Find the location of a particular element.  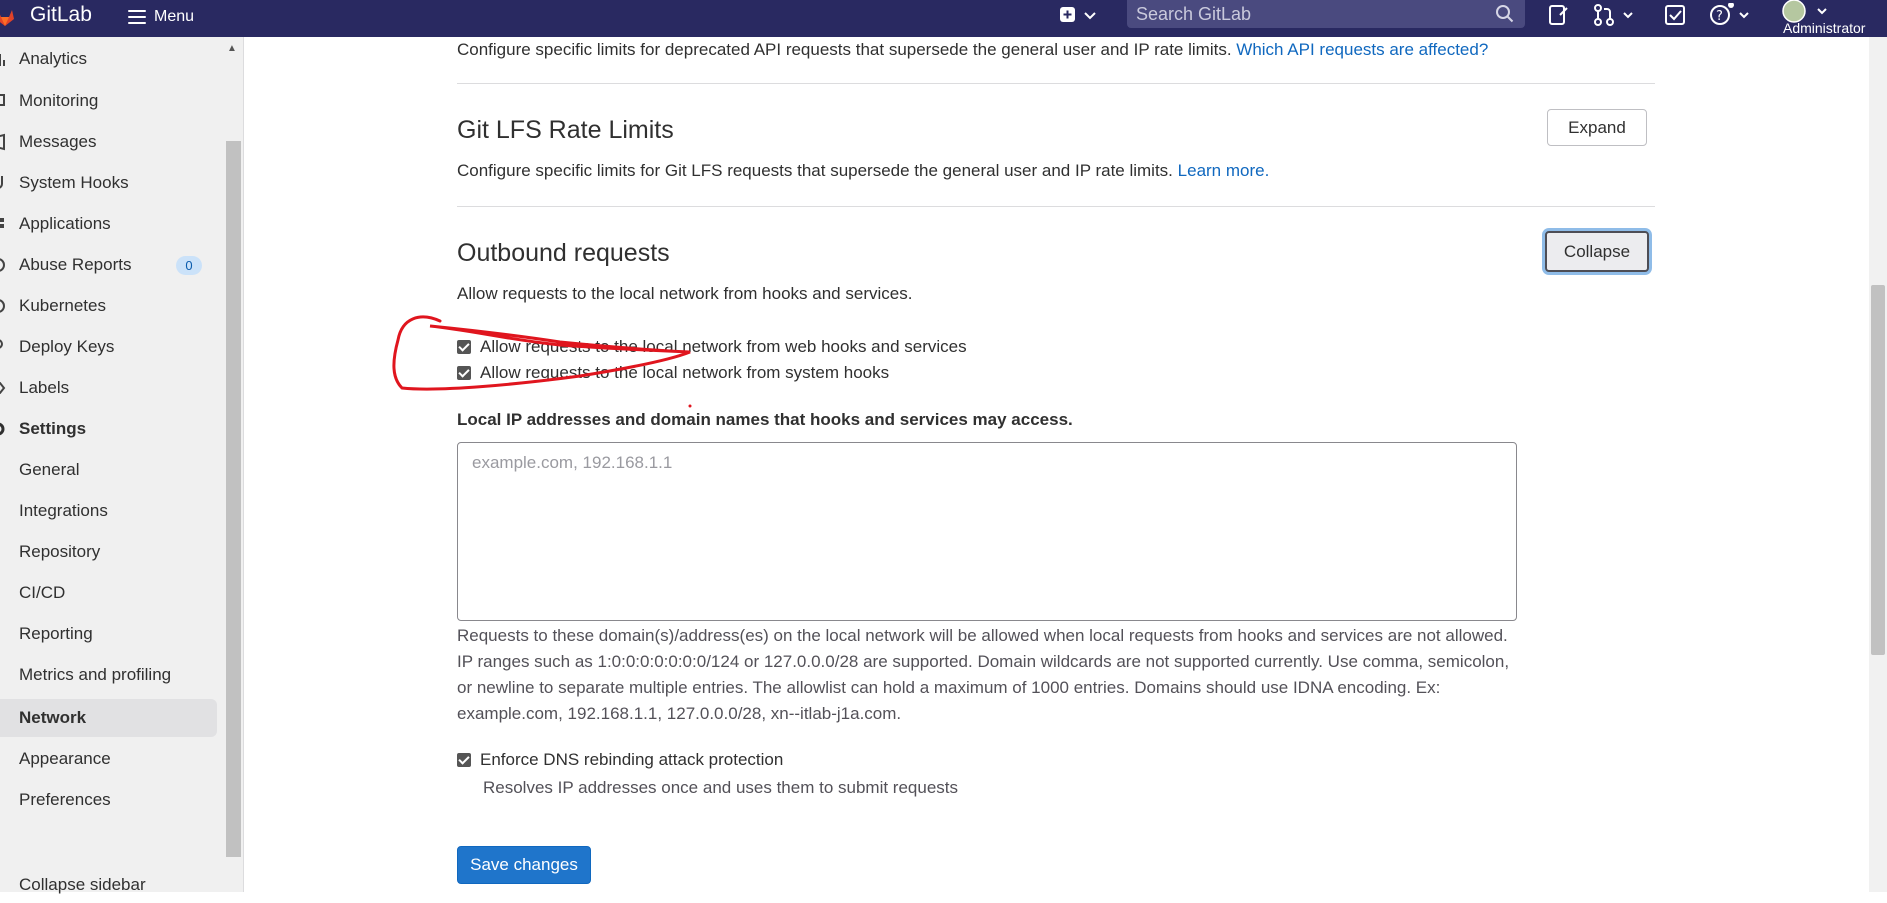

issues-icon is located at coordinates (1559, 15).